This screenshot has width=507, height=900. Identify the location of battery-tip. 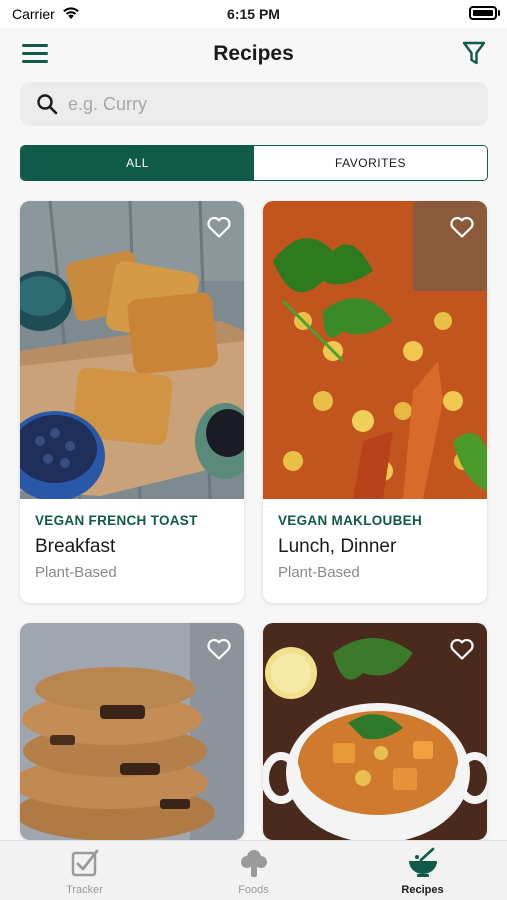
(499, 13).